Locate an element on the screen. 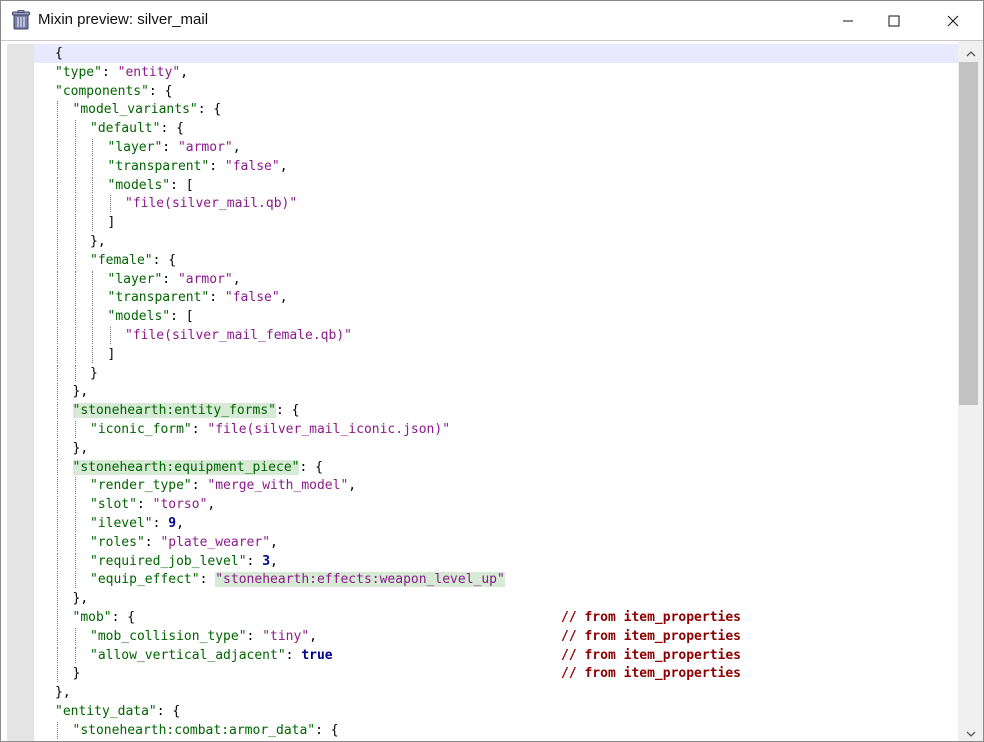 This screenshot has width=984, height=742. code-line: 28"required_job_level": 3, is located at coordinates (496, 561).